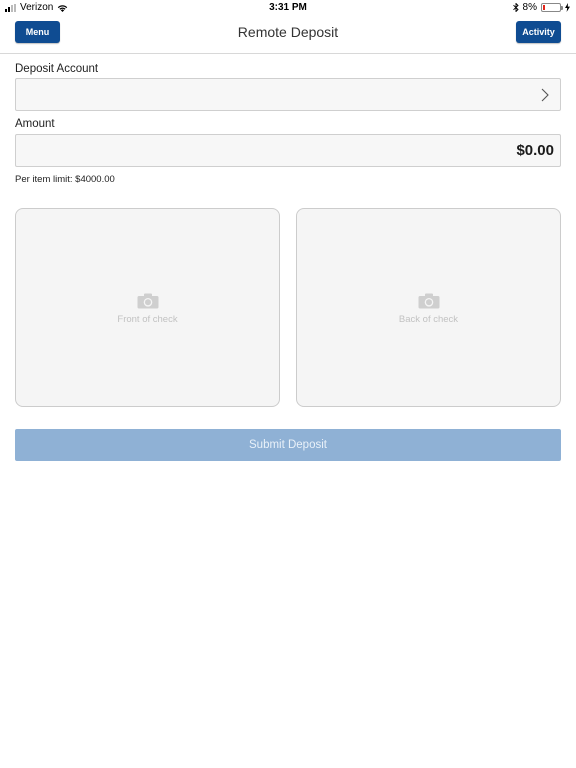 Image resolution: width=576 pixels, height=768 pixels. I want to click on bluetooth-icon, so click(515, 7).